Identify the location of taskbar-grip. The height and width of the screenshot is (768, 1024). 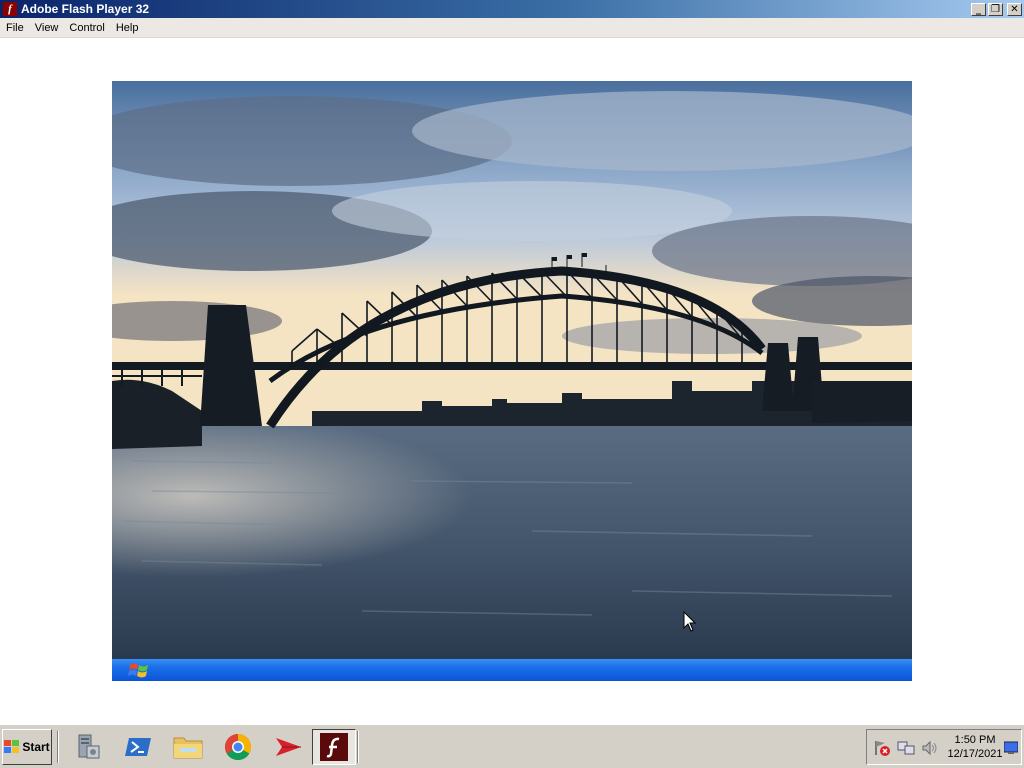
(59, 747).